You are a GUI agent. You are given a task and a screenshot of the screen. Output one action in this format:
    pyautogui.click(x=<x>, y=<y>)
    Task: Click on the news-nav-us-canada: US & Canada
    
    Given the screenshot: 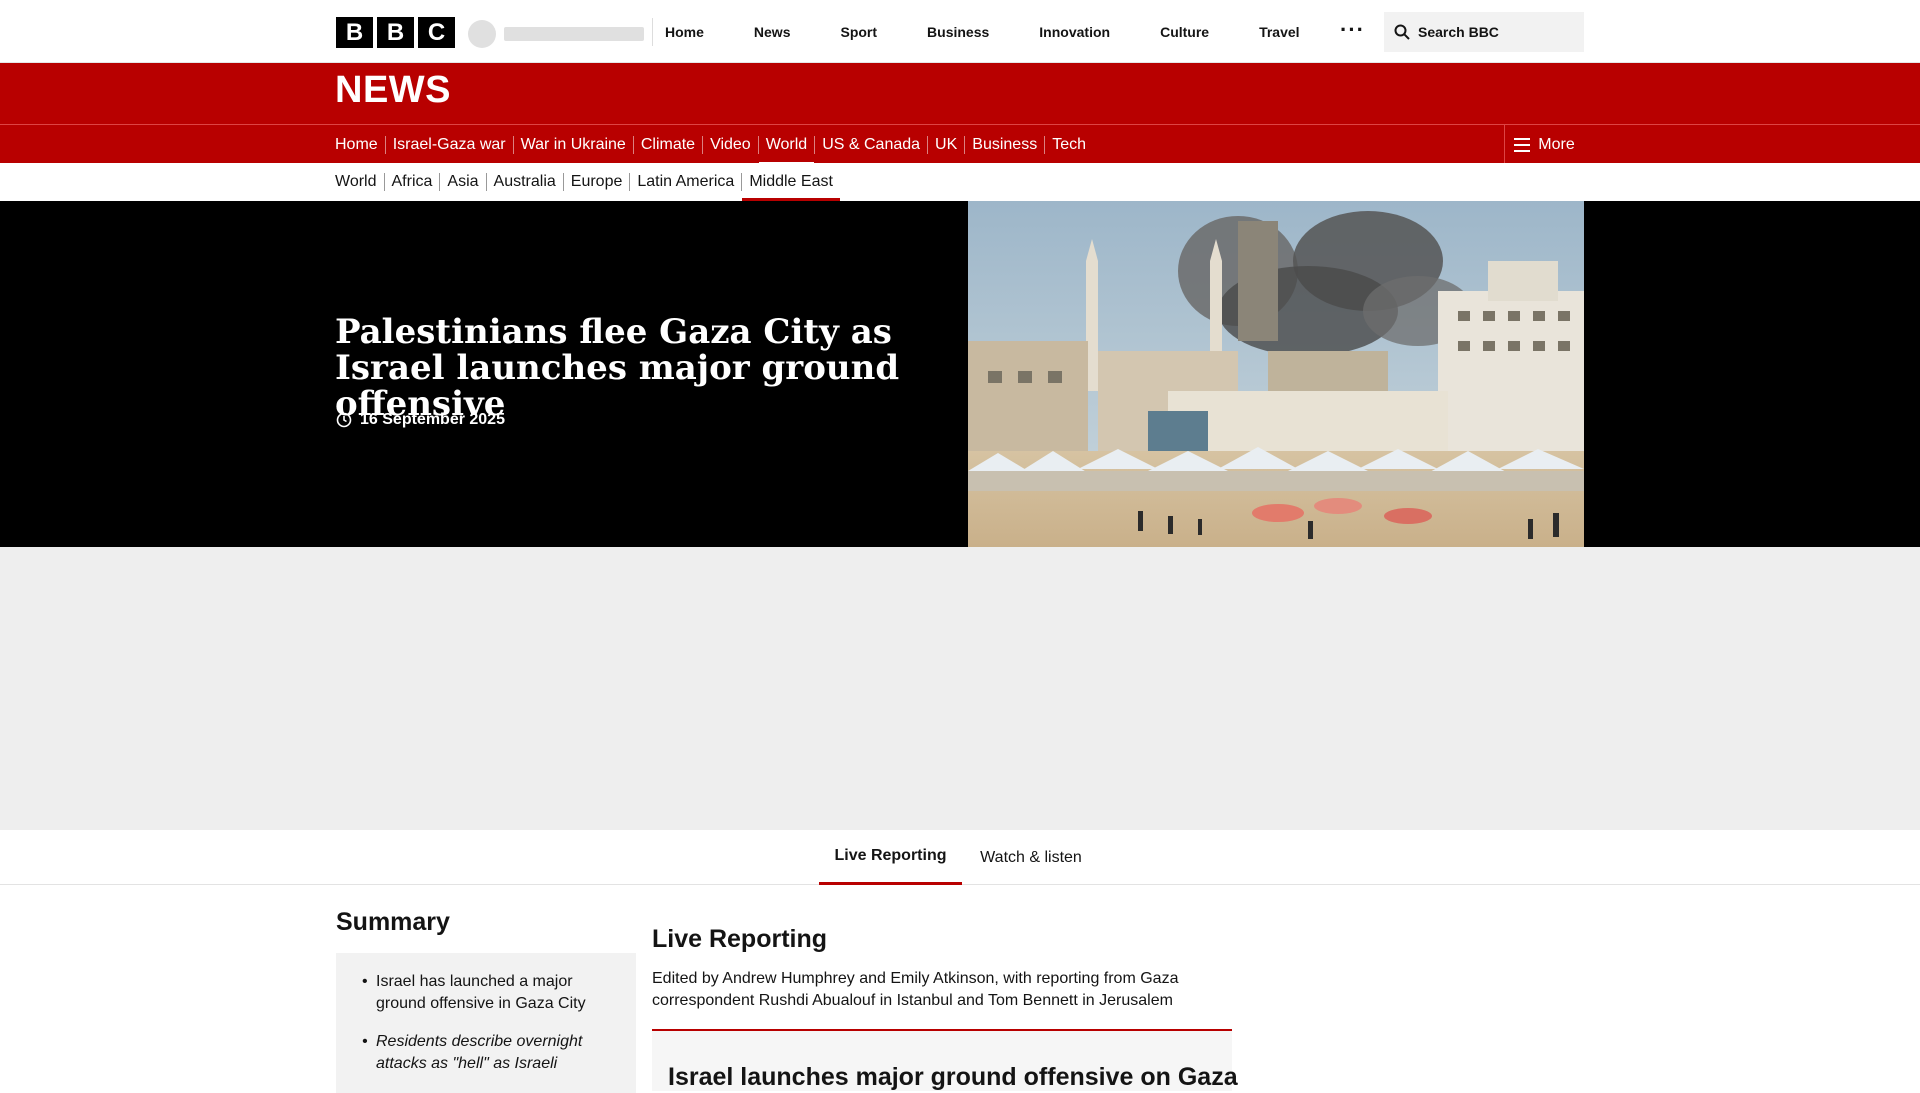 What is the action you would take?
    pyautogui.click(x=870, y=144)
    